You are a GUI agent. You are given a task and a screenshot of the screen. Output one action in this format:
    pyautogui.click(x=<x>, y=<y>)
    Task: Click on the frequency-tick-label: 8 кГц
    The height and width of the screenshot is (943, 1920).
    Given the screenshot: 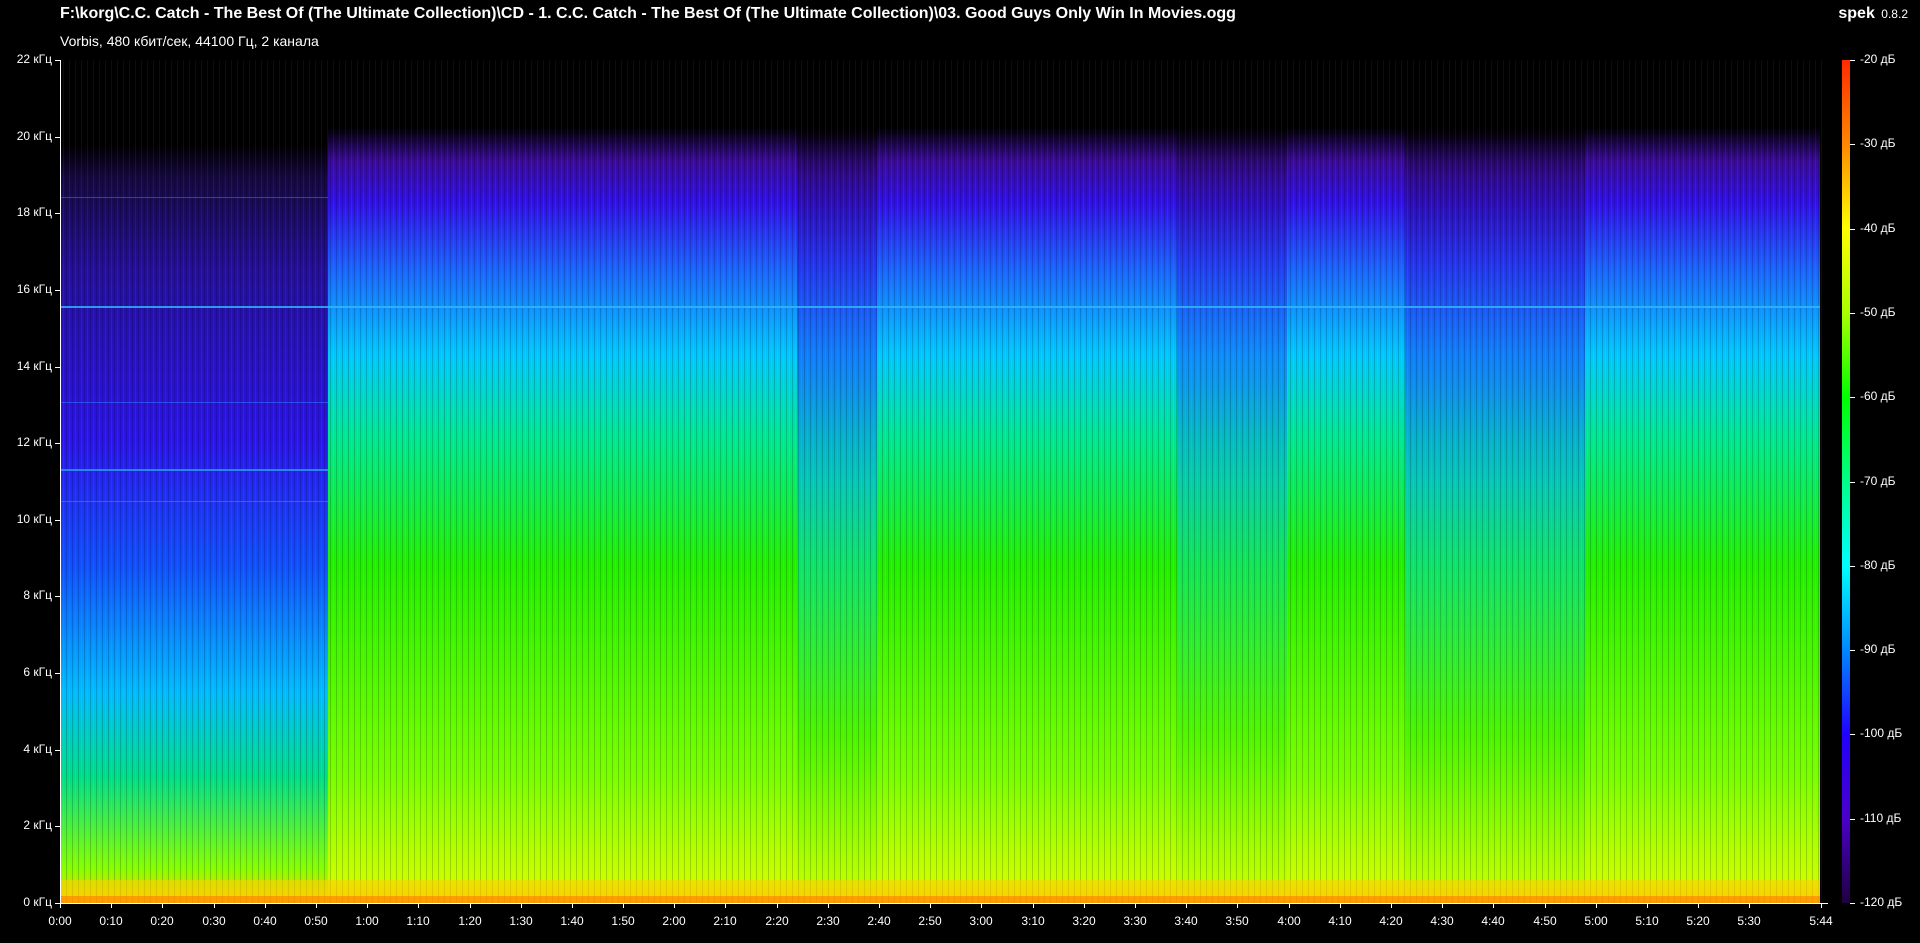 What is the action you would take?
    pyautogui.click(x=37, y=595)
    